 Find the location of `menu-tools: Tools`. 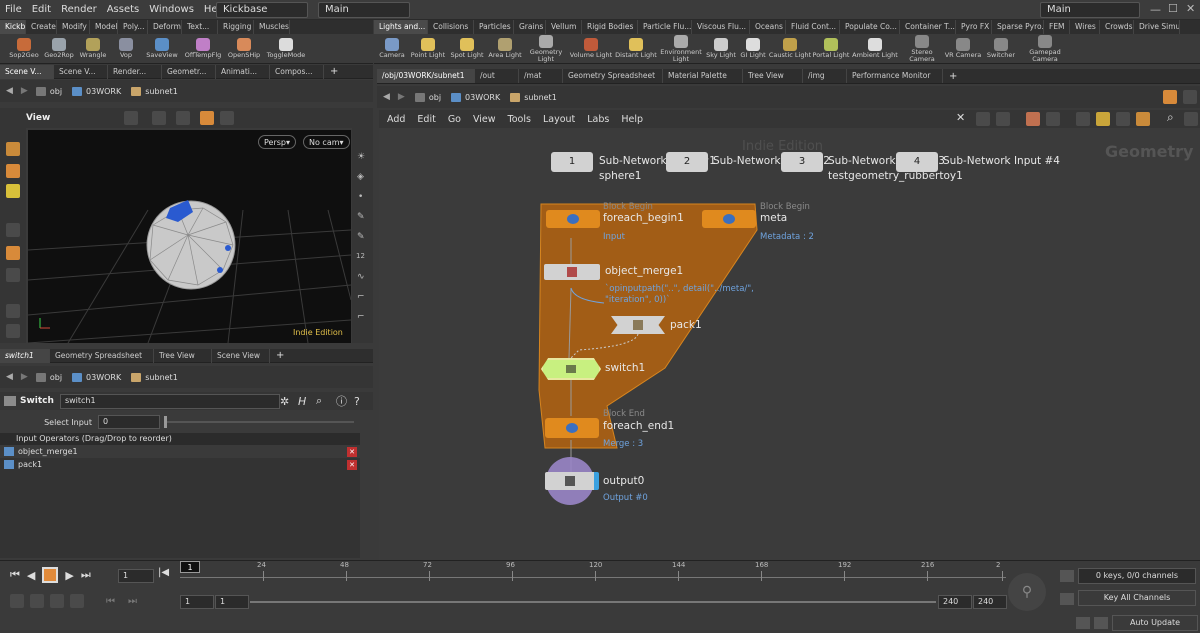

menu-tools: Tools is located at coordinates (519, 119).